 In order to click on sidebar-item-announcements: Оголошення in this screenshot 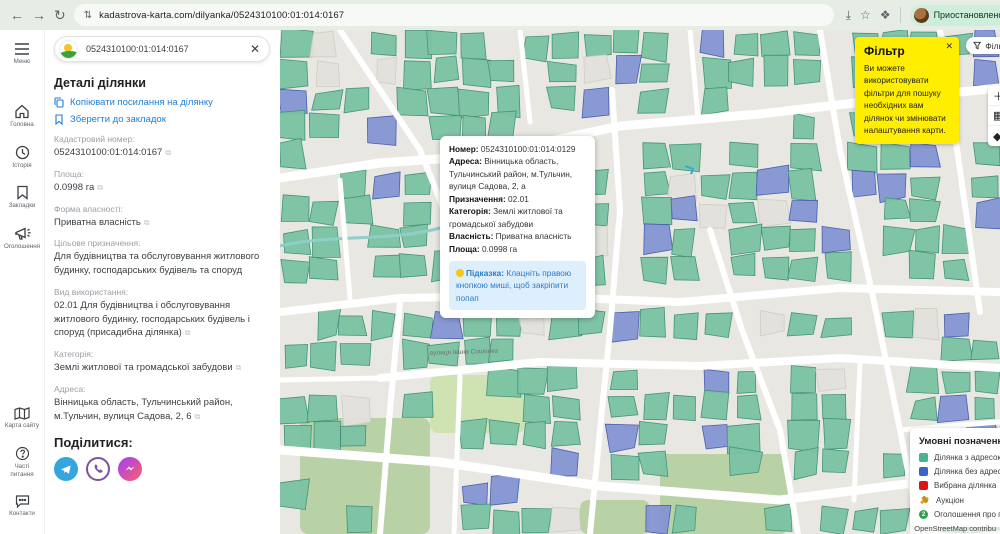, I will do `click(22, 238)`.